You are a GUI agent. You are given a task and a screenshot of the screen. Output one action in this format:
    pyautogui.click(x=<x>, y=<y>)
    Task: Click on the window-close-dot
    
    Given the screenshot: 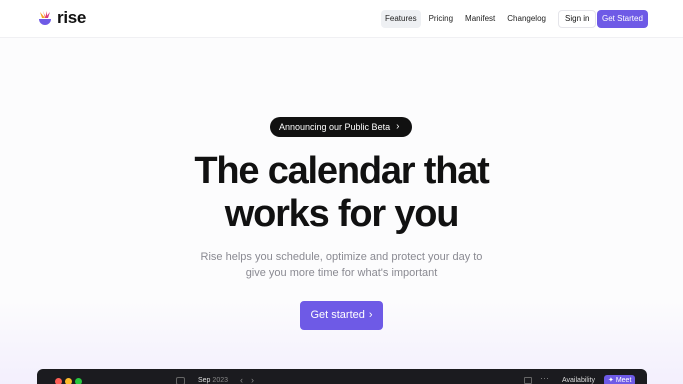 What is the action you would take?
    pyautogui.click(x=58, y=381)
    